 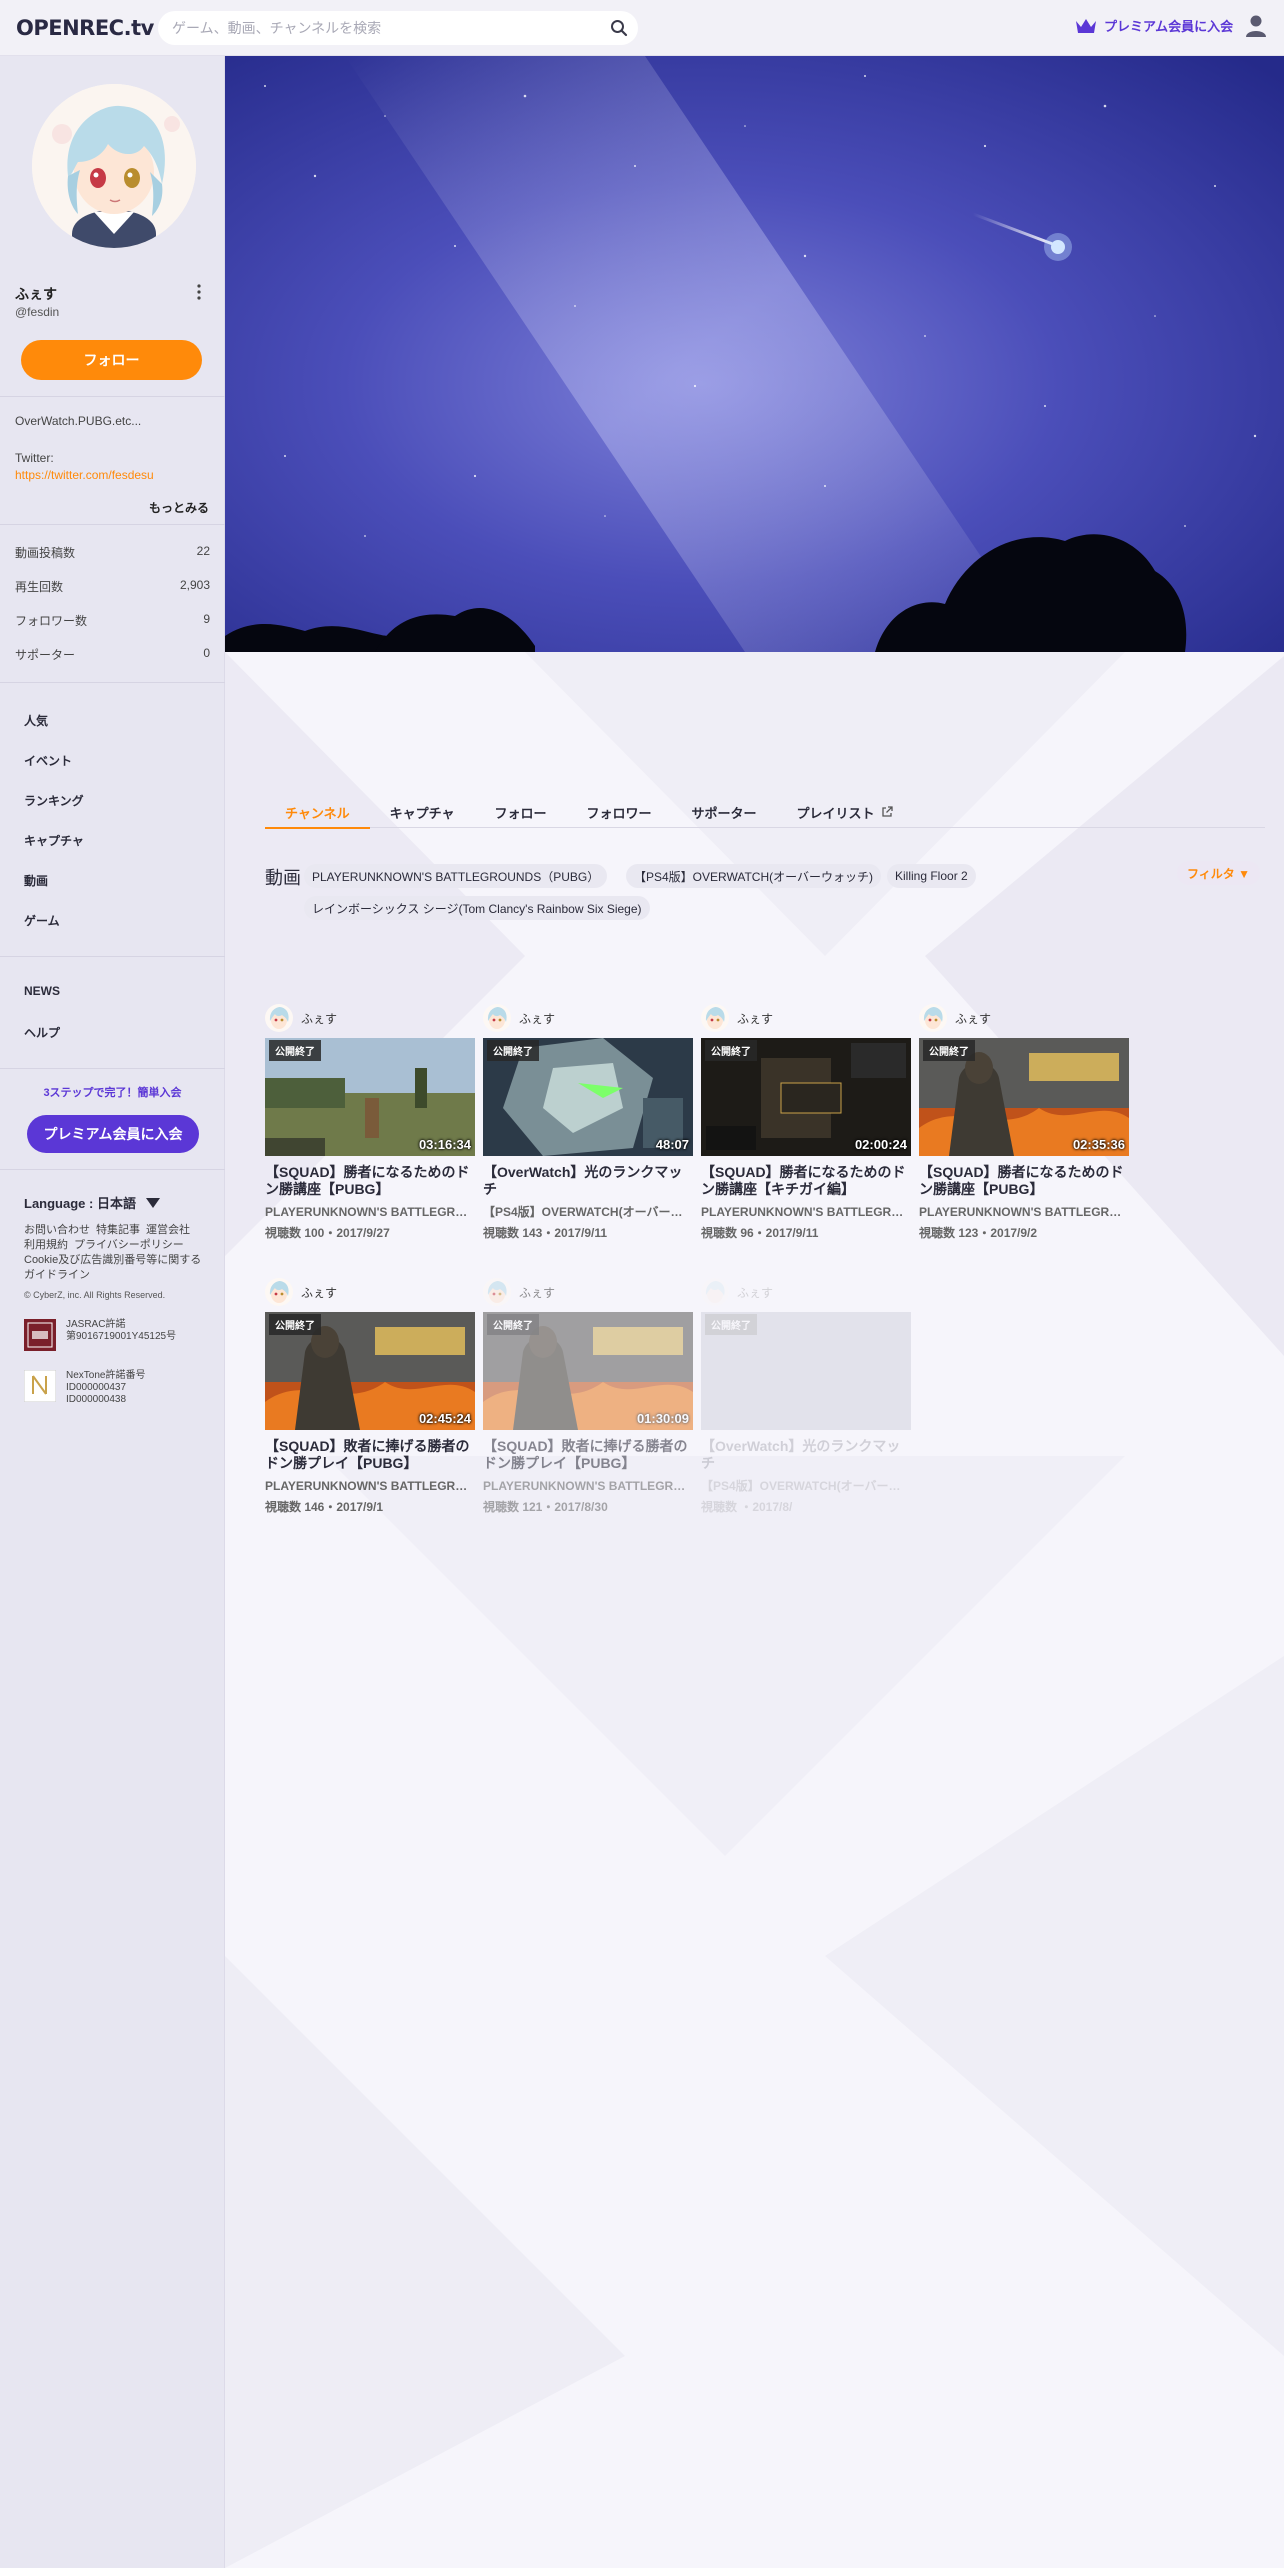 What do you see at coordinates (672, 1144) in the screenshot?
I see `video-duration: 48:07` at bounding box center [672, 1144].